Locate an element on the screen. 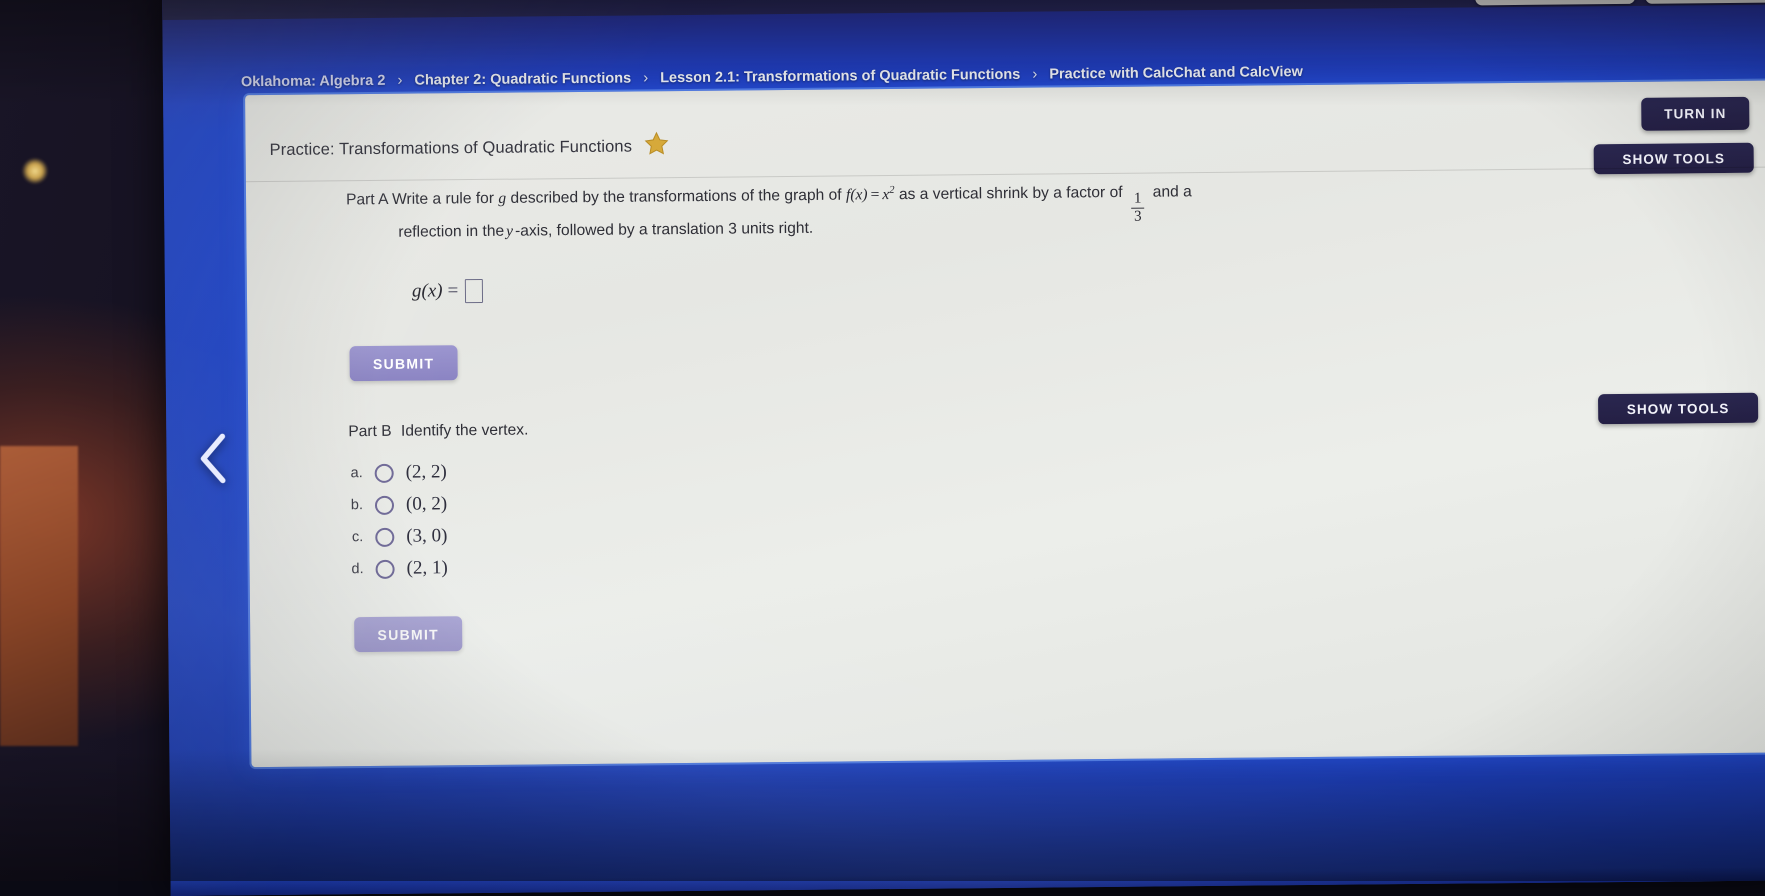 The width and height of the screenshot is (1765, 896). choice-a-key: a. is located at coordinates (354, 473).